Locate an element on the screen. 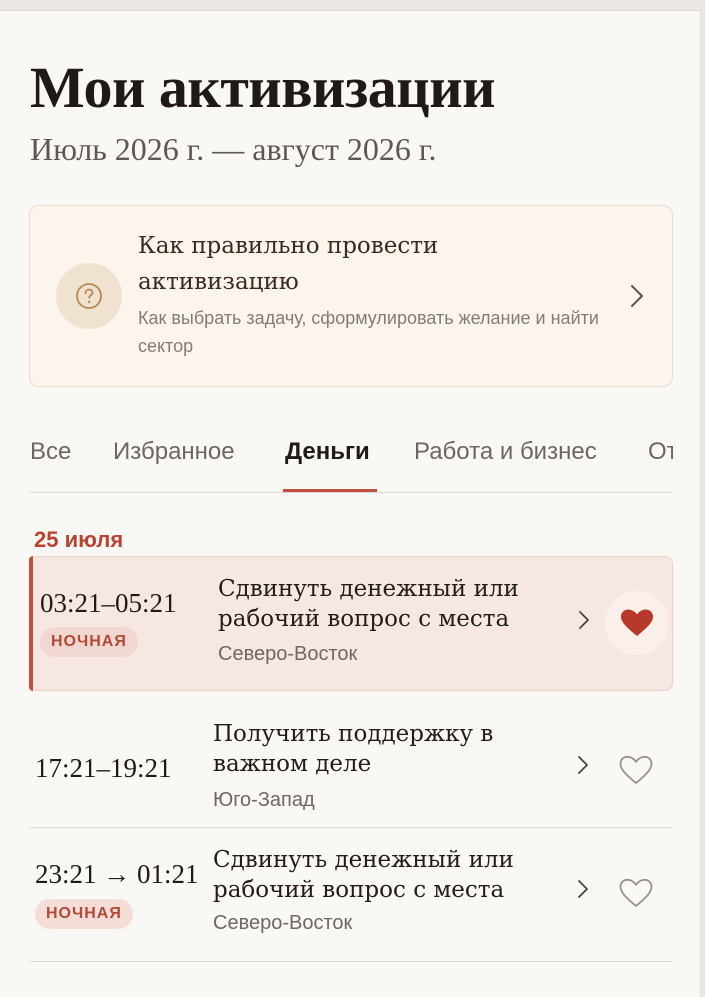  tab-all: Все is located at coordinates (50, 452).